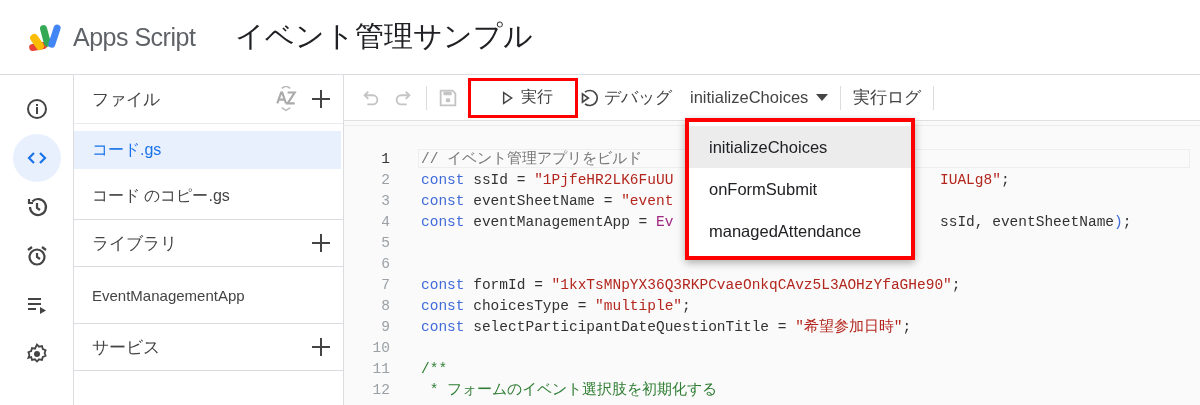 This screenshot has height=405, width=1200. What do you see at coordinates (543, 200) in the screenshot?
I see `code-text: eventSheetName =` at bounding box center [543, 200].